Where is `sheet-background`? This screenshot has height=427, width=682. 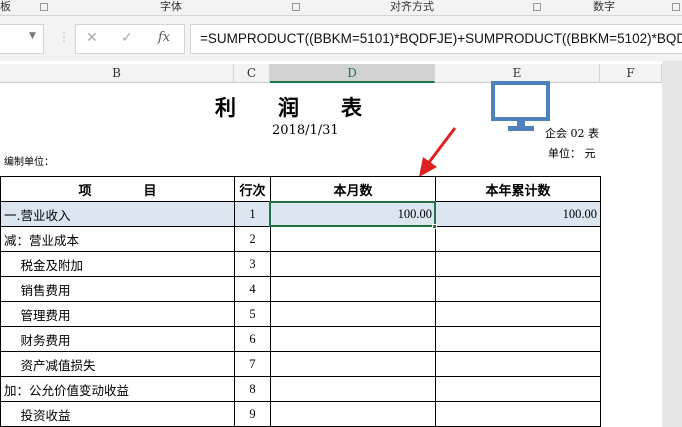 sheet-background is located at coordinates (672, 244).